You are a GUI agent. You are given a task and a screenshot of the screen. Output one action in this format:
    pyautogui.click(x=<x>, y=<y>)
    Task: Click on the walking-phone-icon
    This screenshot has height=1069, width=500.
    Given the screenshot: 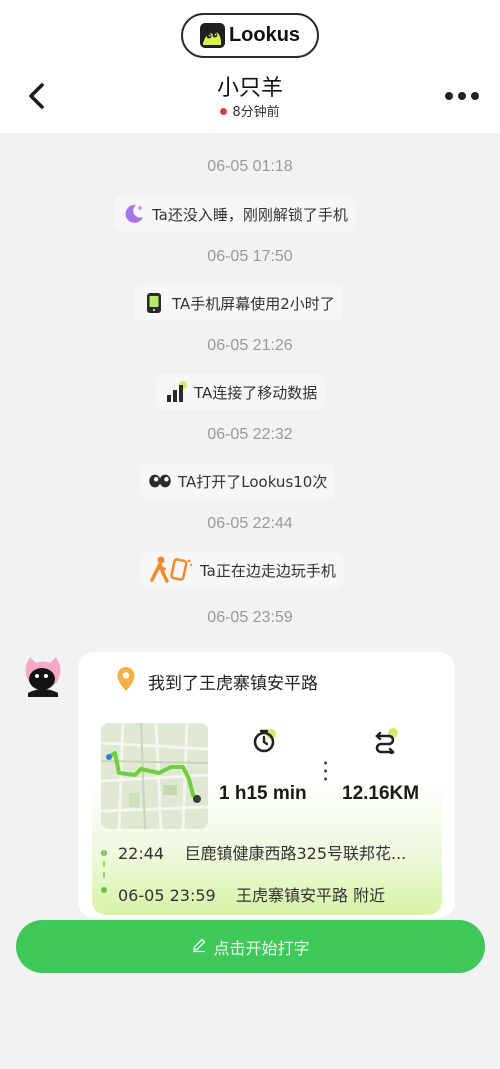 What is the action you would take?
    pyautogui.click(x=171, y=569)
    